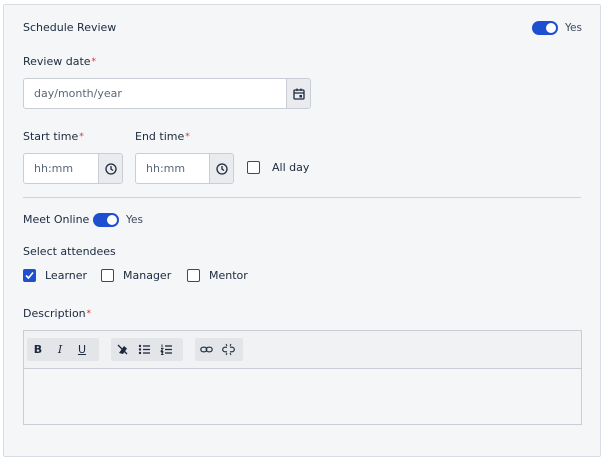  Describe the element at coordinates (82, 349) in the screenshot. I see `underline-button: U` at that location.